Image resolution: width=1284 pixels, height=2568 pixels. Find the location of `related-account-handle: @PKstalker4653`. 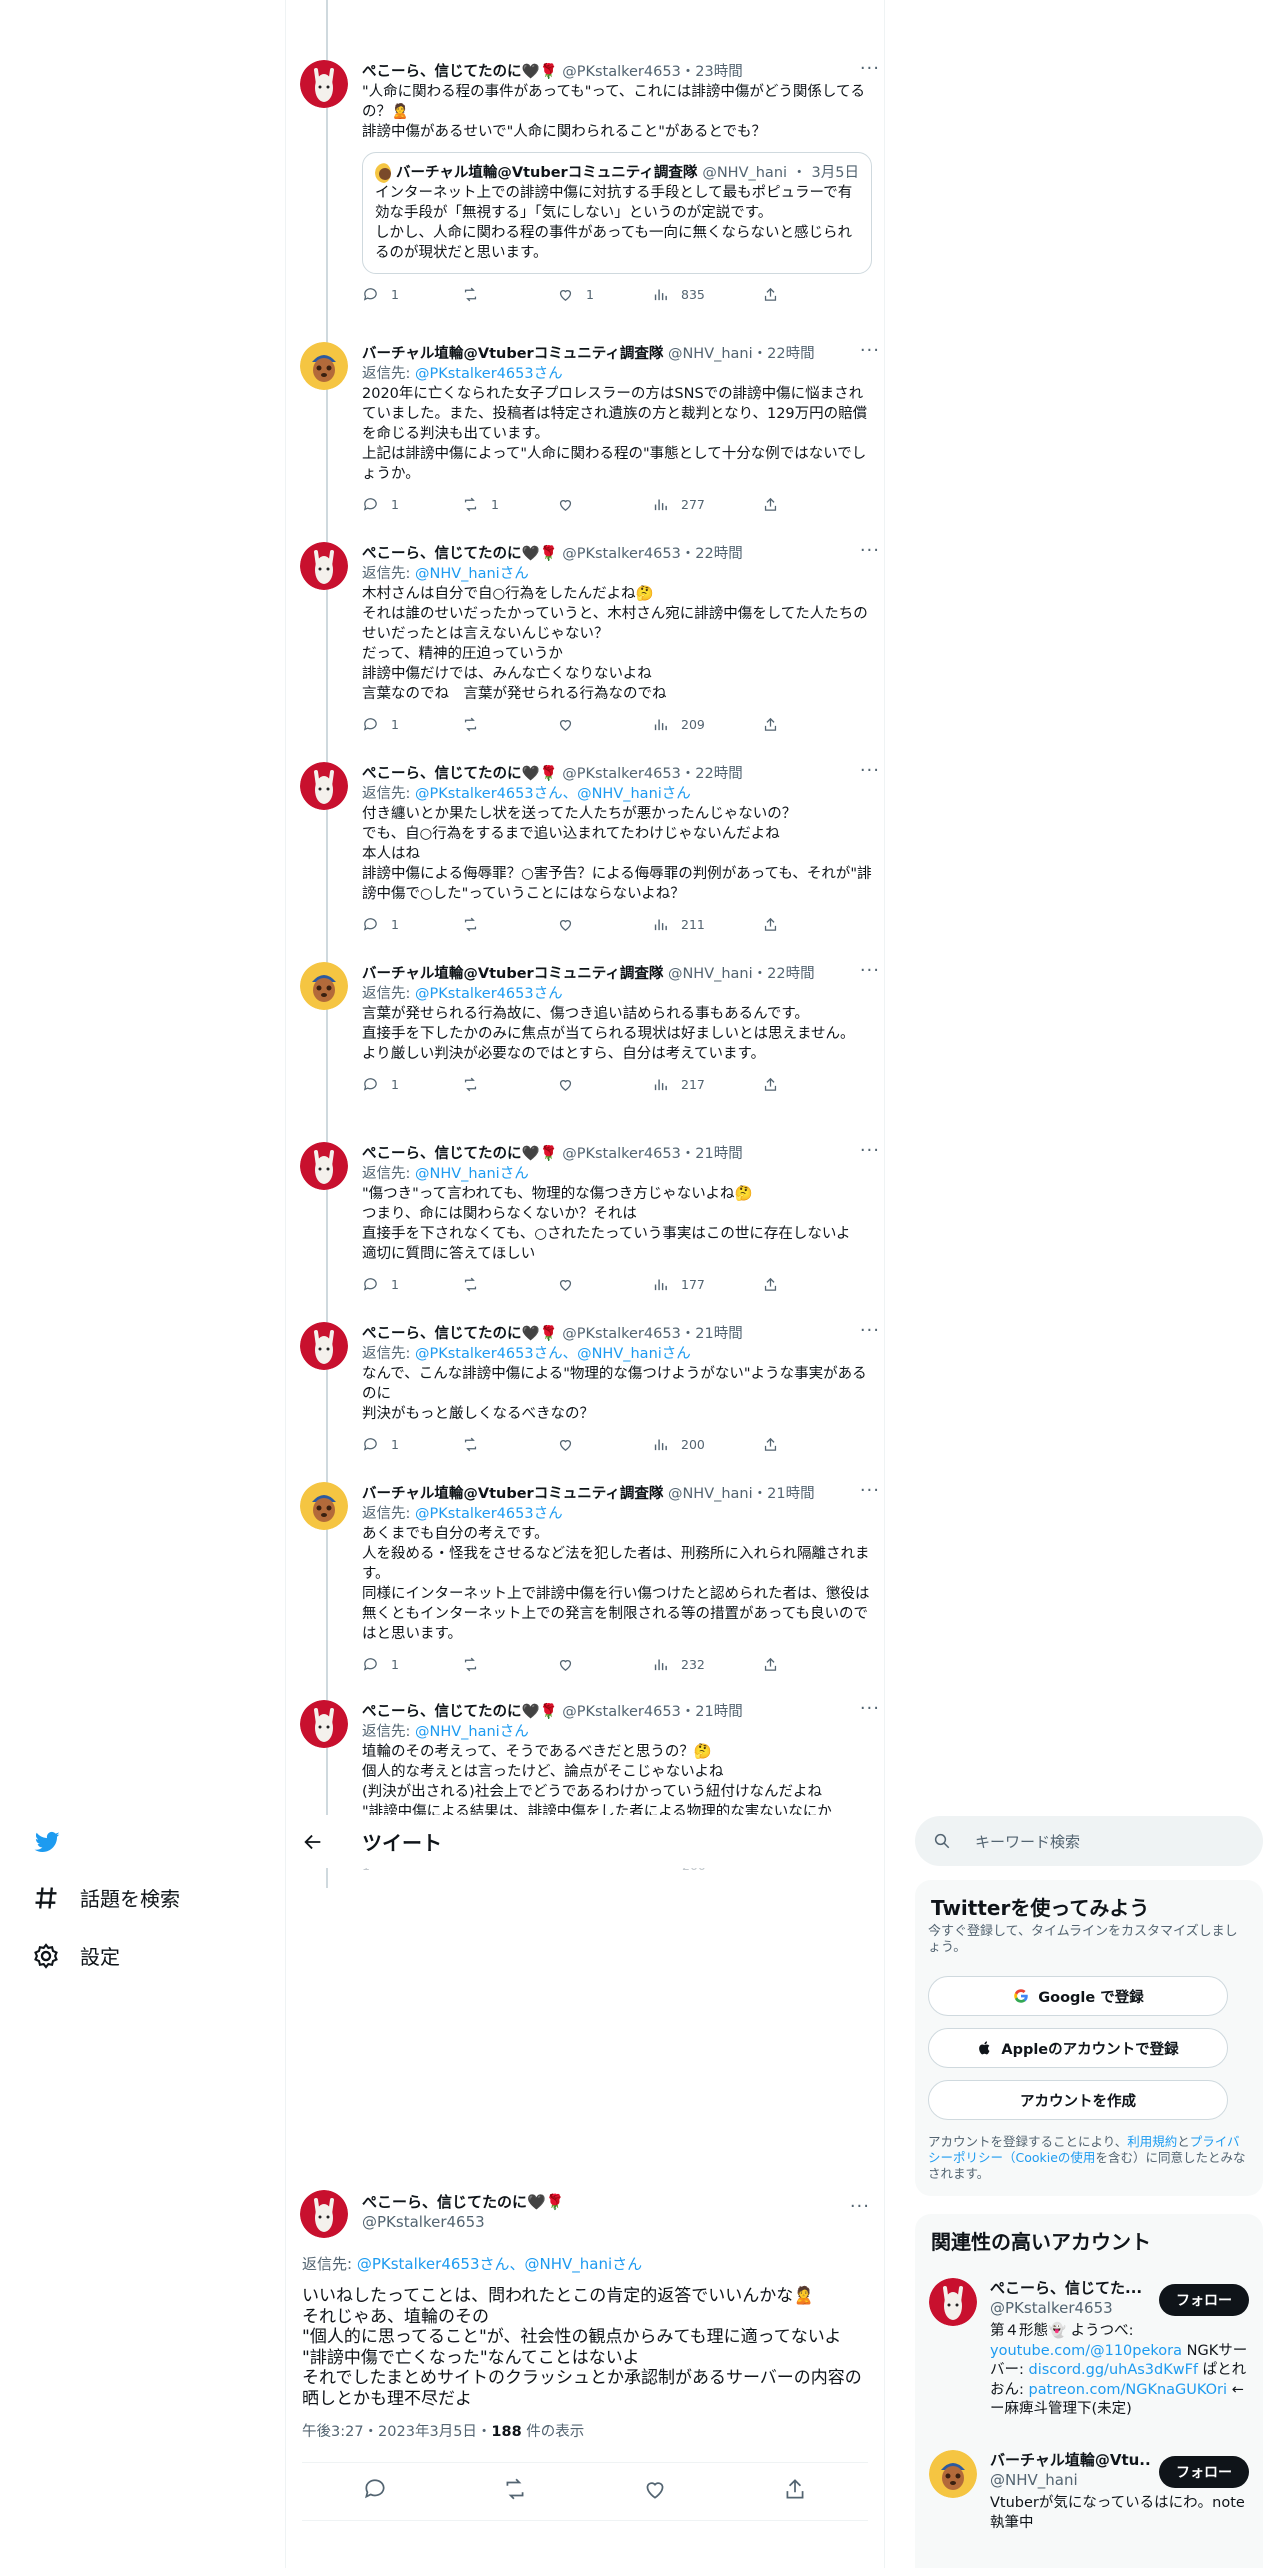

related-account-handle: @PKstalker4653 is located at coordinates (1070, 2308).